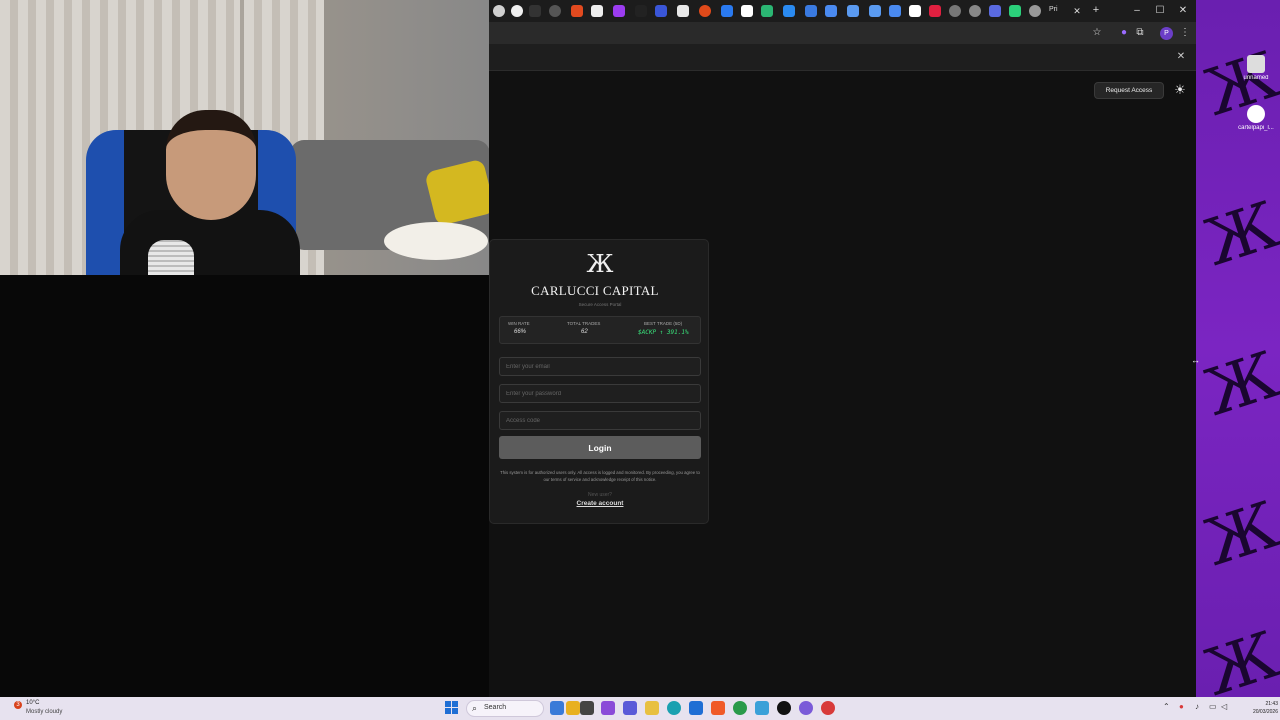 The width and height of the screenshot is (1280, 720). What do you see at coordinates (600, 366) in the screenshot?
I see `email-field` at bounding box center [600, 366].